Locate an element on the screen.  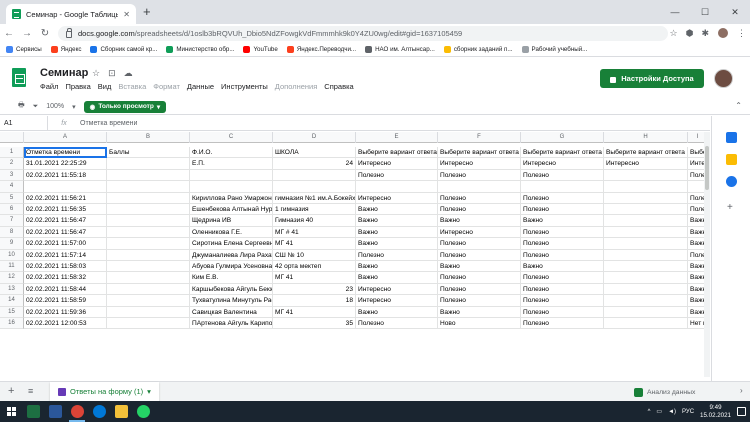
table-cell: Гимназия 40 is located at coordinates (314, 221).